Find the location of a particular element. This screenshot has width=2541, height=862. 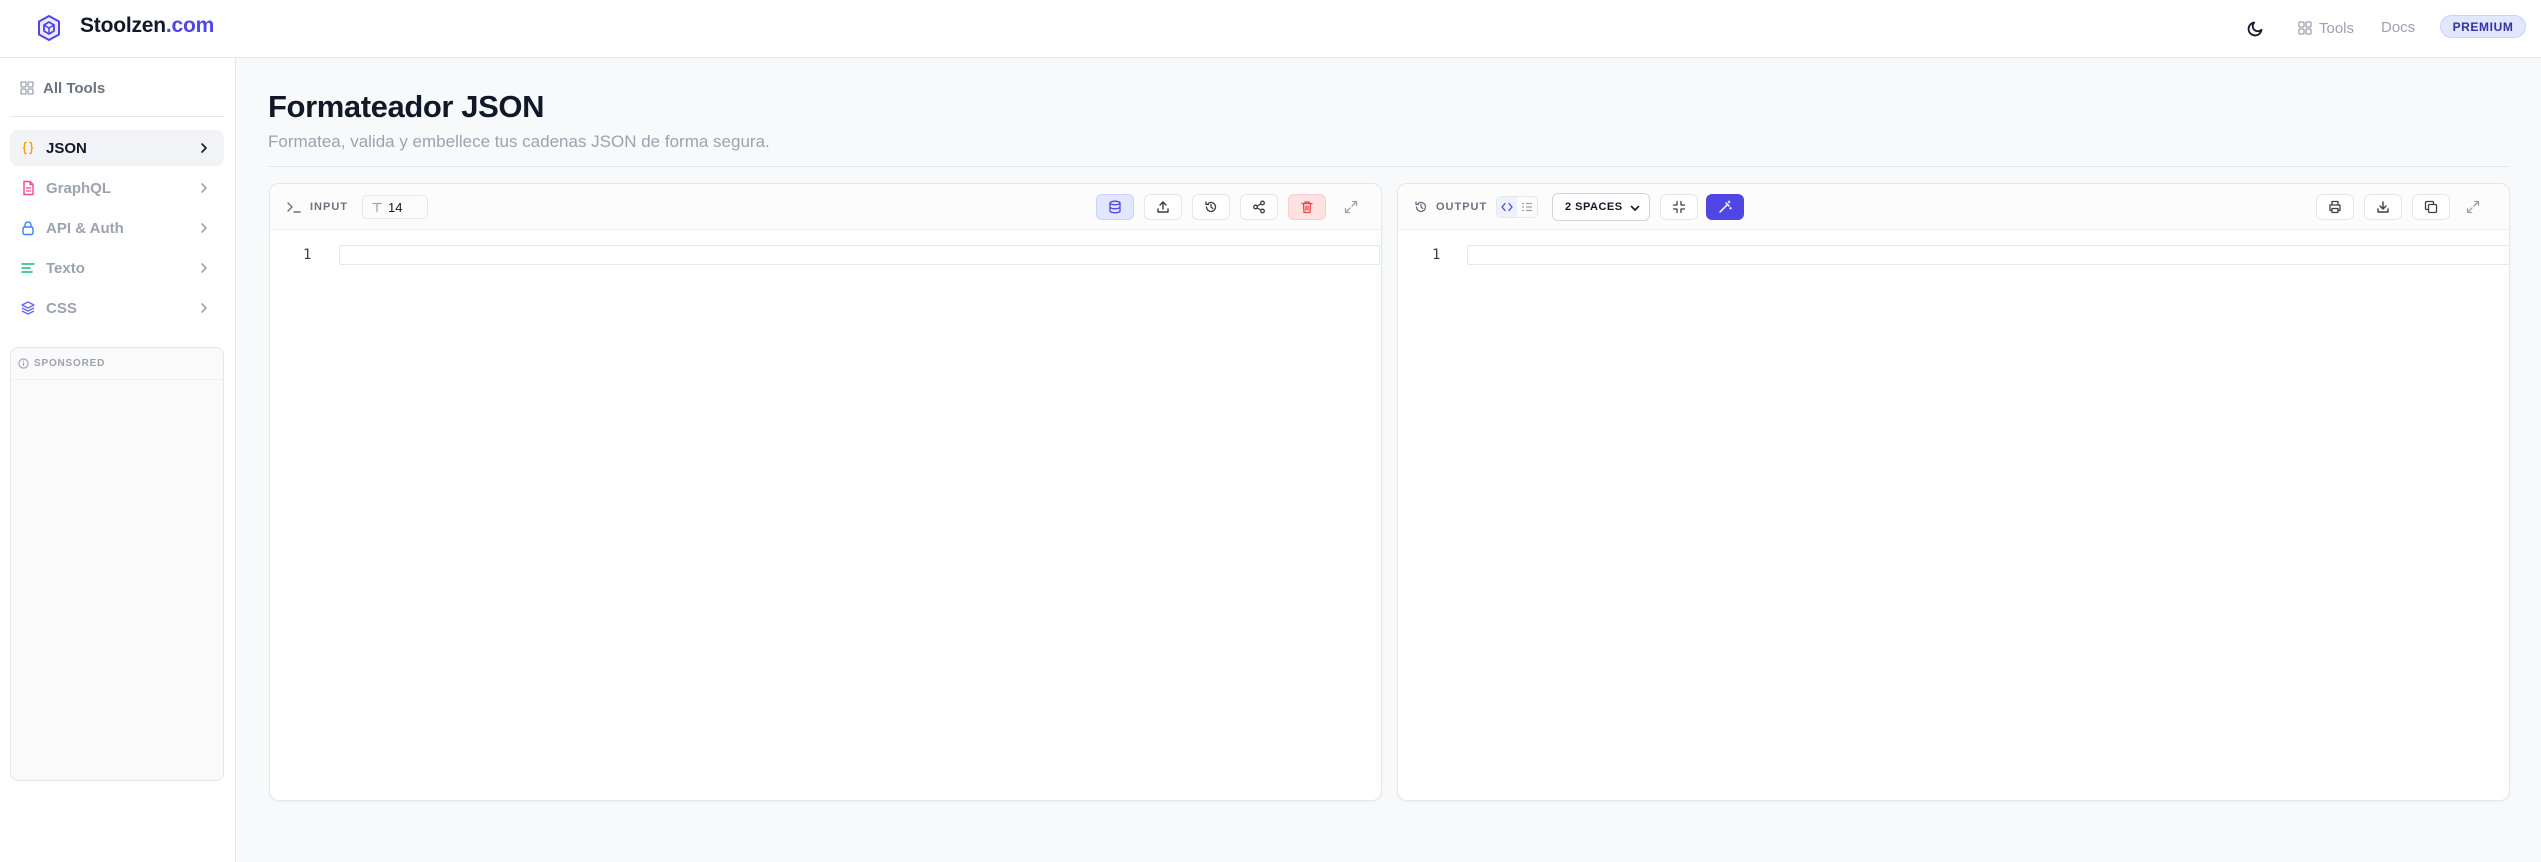

sidebar-item-label: JSON is located at coordinates (66, 148).